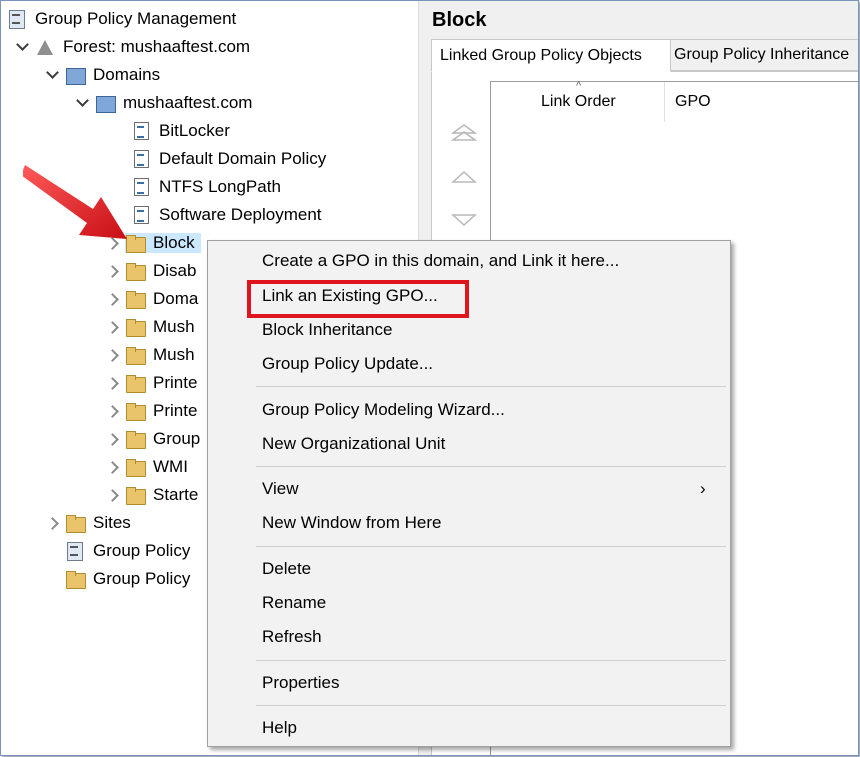 This screenshot has width=860, height=757. Describe the element at coordinates (177, 438) in the screenshot. I see `tree-folder-label: Group` at that location.